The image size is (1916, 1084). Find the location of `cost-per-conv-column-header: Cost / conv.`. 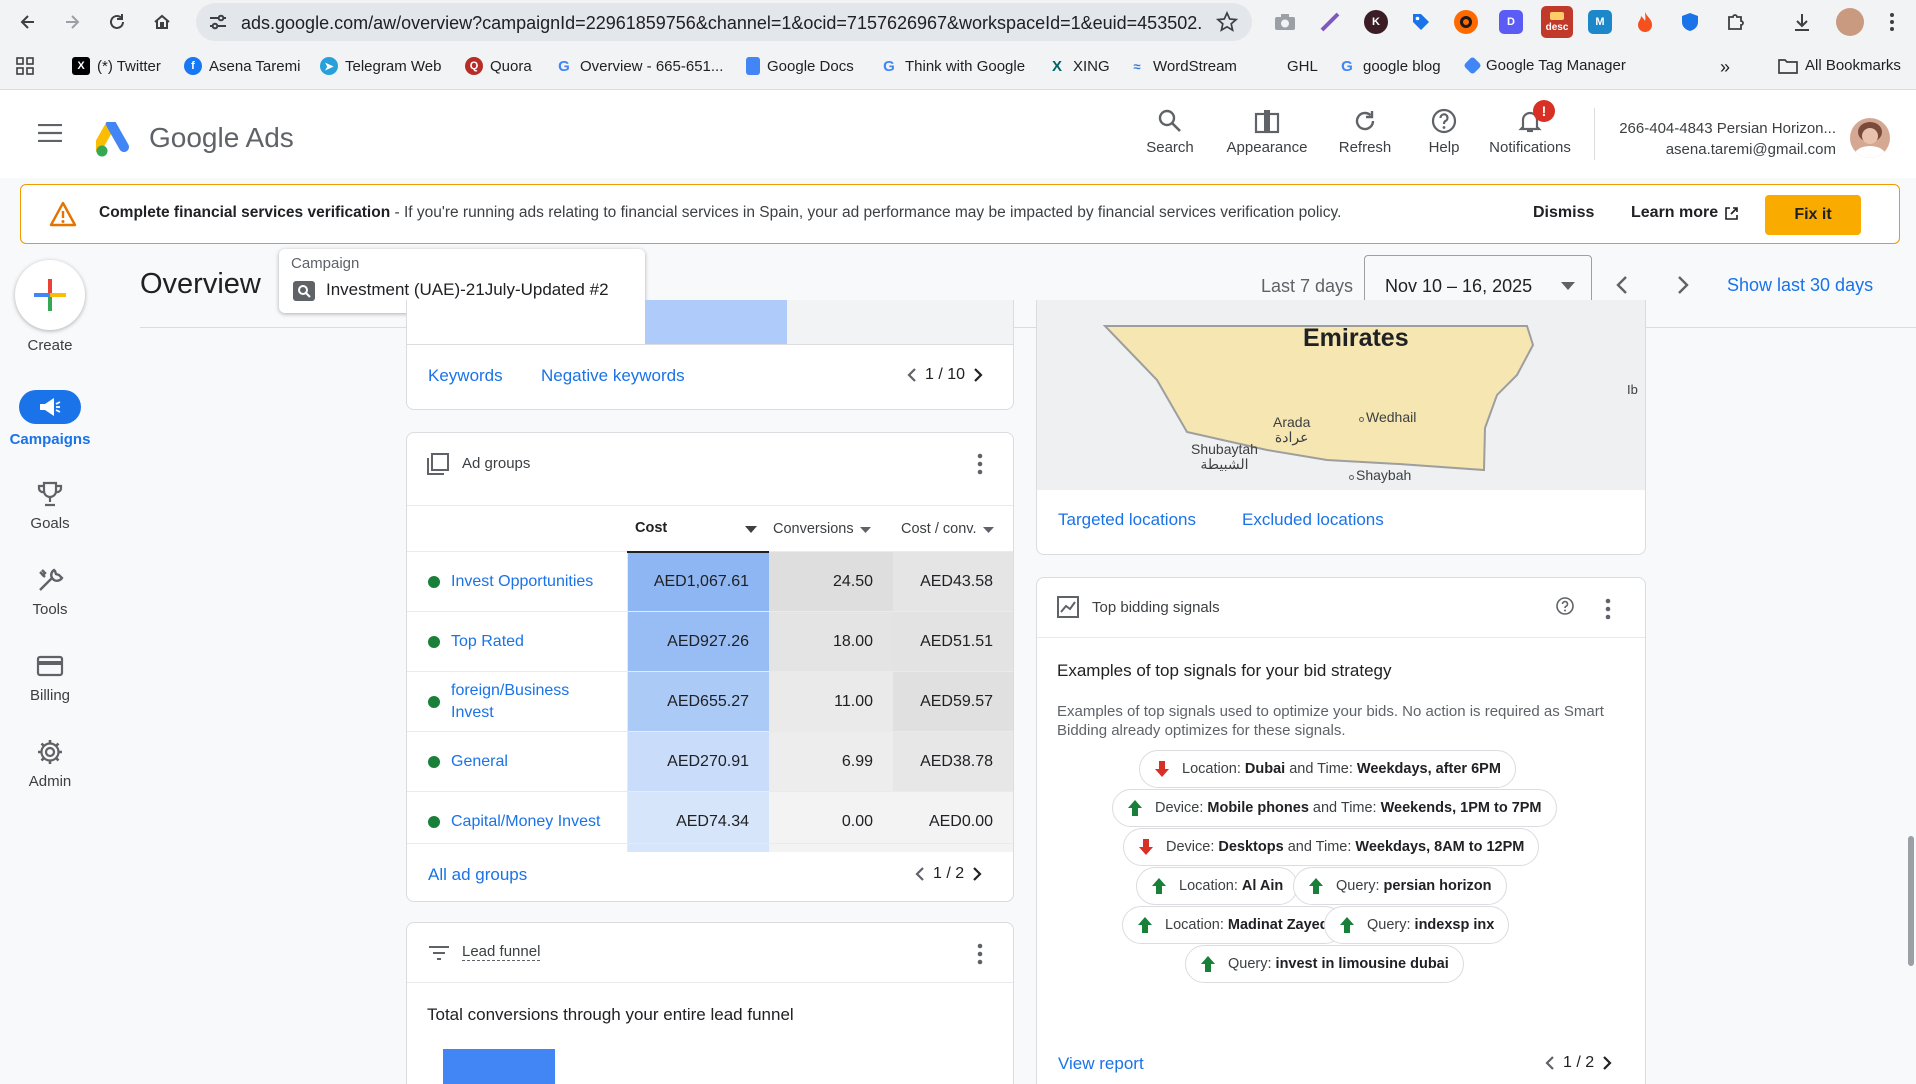

cost-per-conv-column-header: Cost / conv. is located at coordinates (953, 528).